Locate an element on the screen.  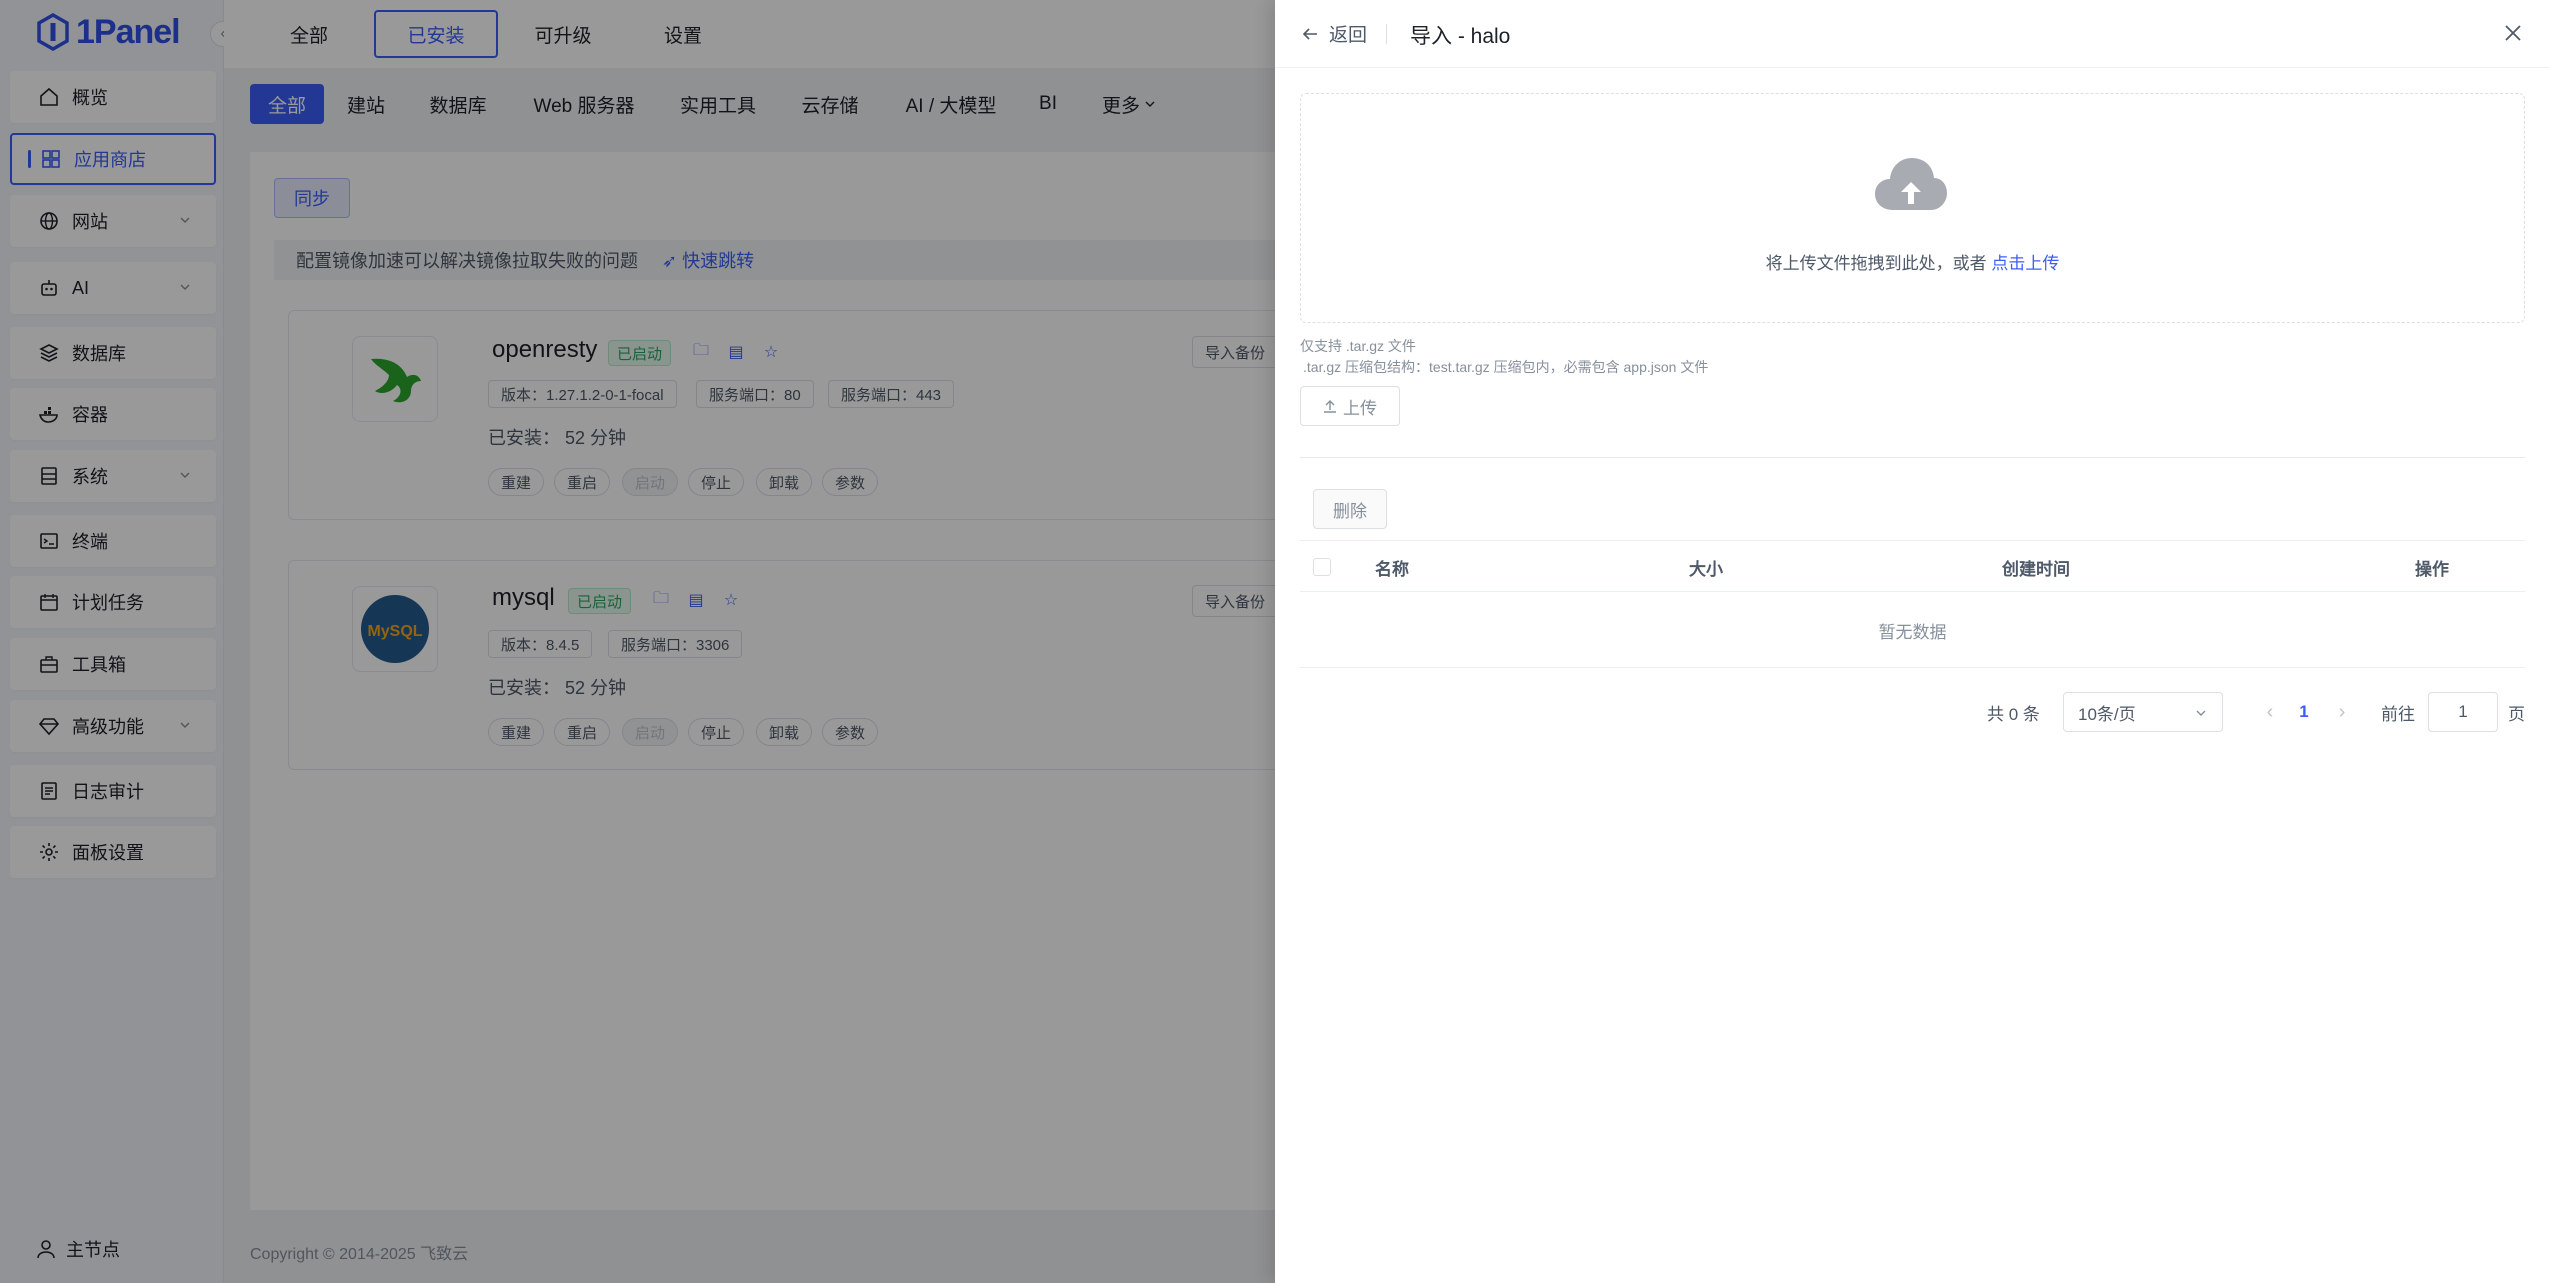
dropzone-text: 将上传文件拖拽到此处，或者 点击上传 is located at coordinates (1912, 261).